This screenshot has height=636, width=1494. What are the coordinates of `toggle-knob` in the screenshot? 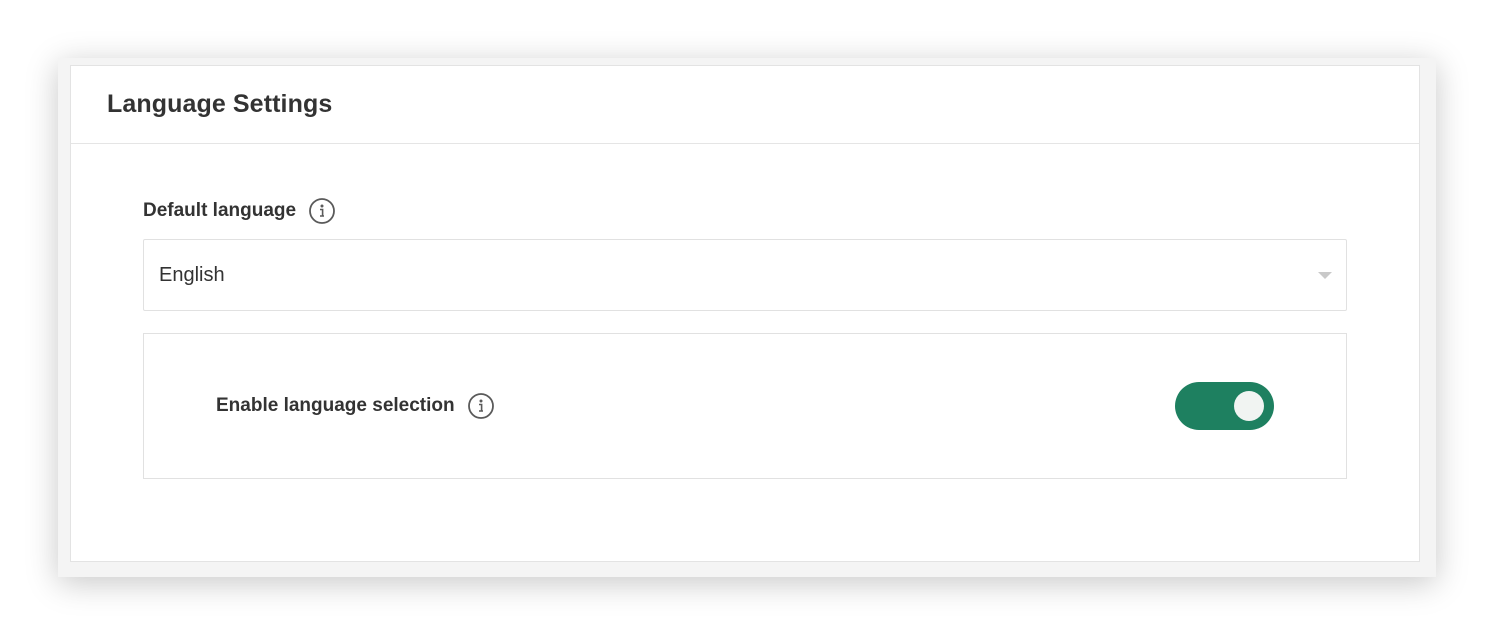 It's located at (1249, 406).